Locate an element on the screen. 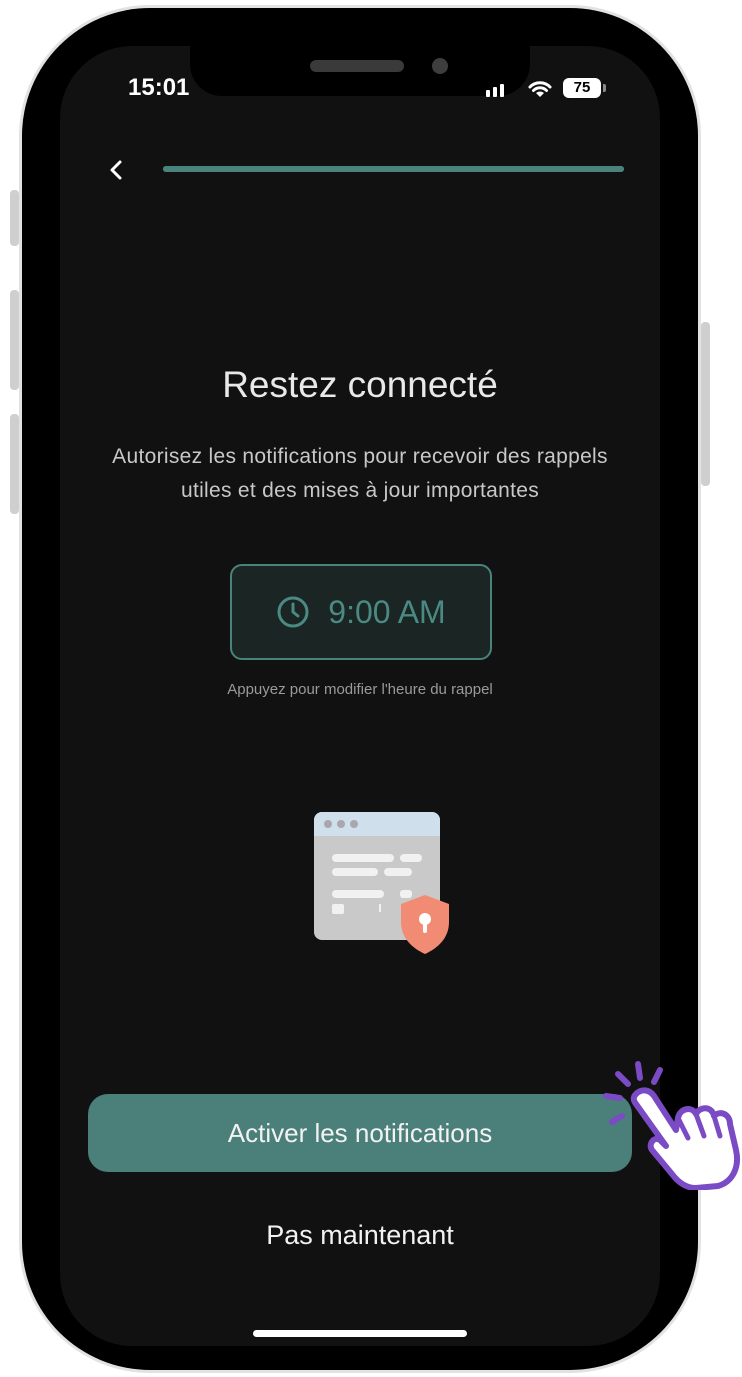 The height and width of the screenshot is (1377, 742). phone-notch is located at coordinates (360, 71).